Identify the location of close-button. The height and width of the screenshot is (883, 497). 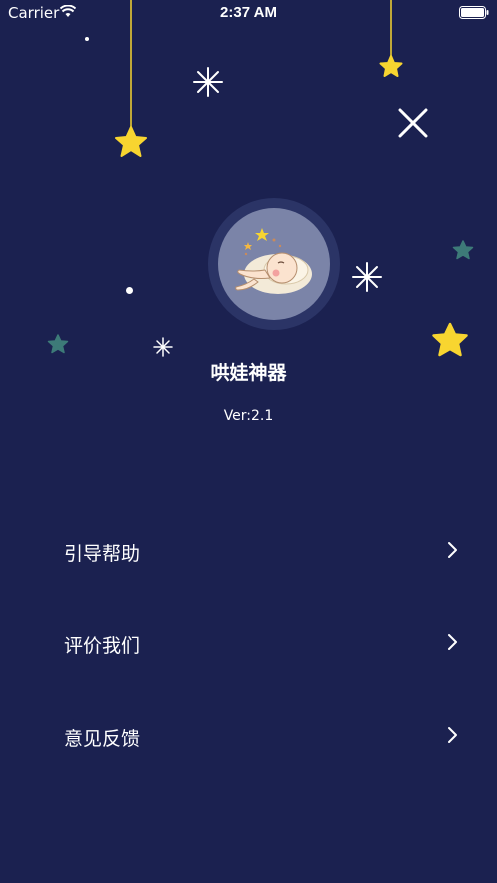
(413, 123).